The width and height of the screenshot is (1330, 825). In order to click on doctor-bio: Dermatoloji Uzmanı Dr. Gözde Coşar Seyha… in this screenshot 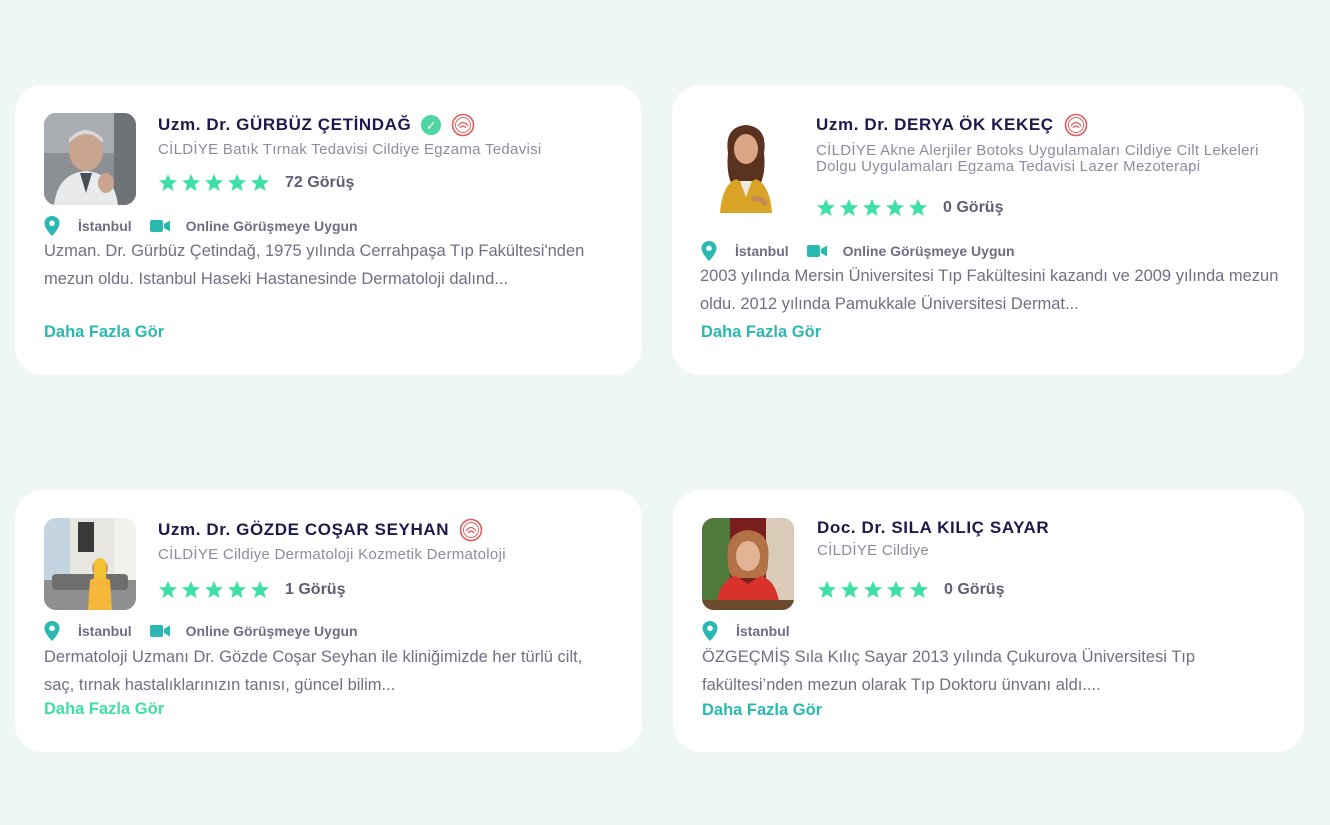, I will do `click(313, 671)`.